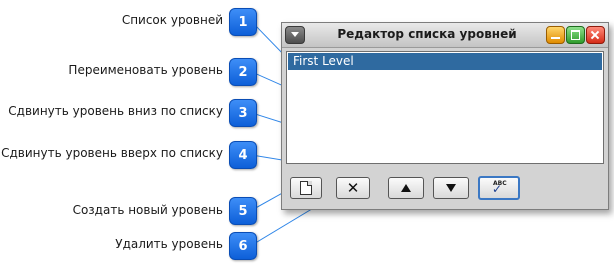  I want to click on callout-label-3: Сдвинуть уровень вниз по списку, so click(115, 111).